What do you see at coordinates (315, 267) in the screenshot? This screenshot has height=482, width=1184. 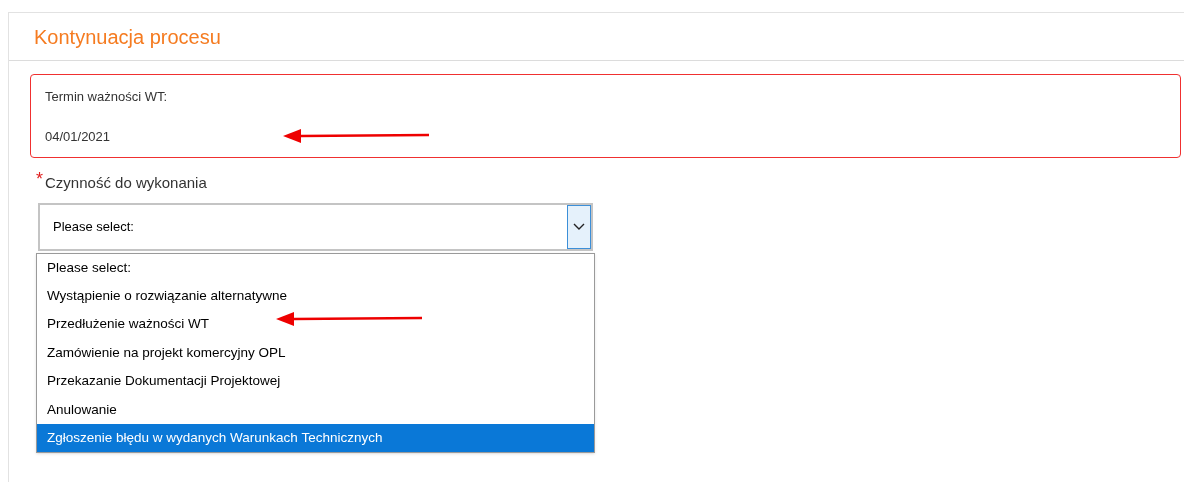 I see `dropdown-option: Please select:` at bounding box center [315, 267].